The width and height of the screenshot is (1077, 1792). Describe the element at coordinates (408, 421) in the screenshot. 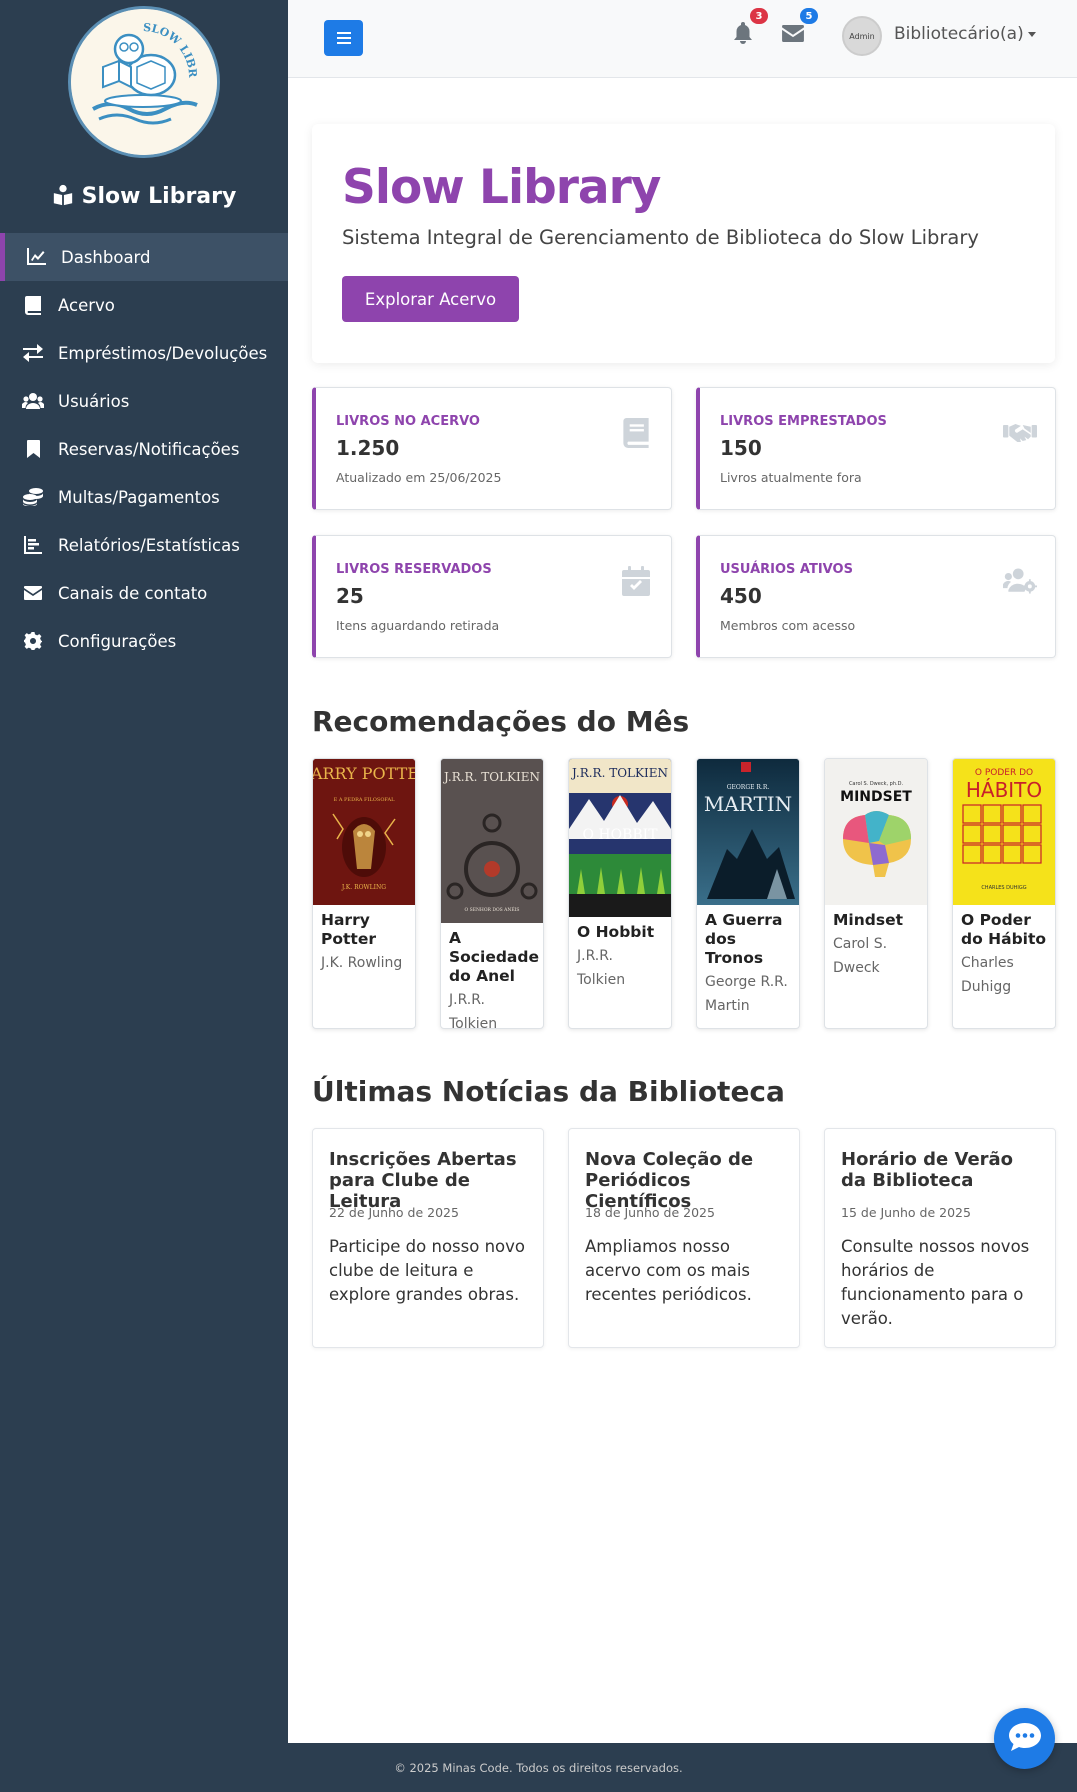

I see `stat-label: LIVROS NO ACERVO` at that location.